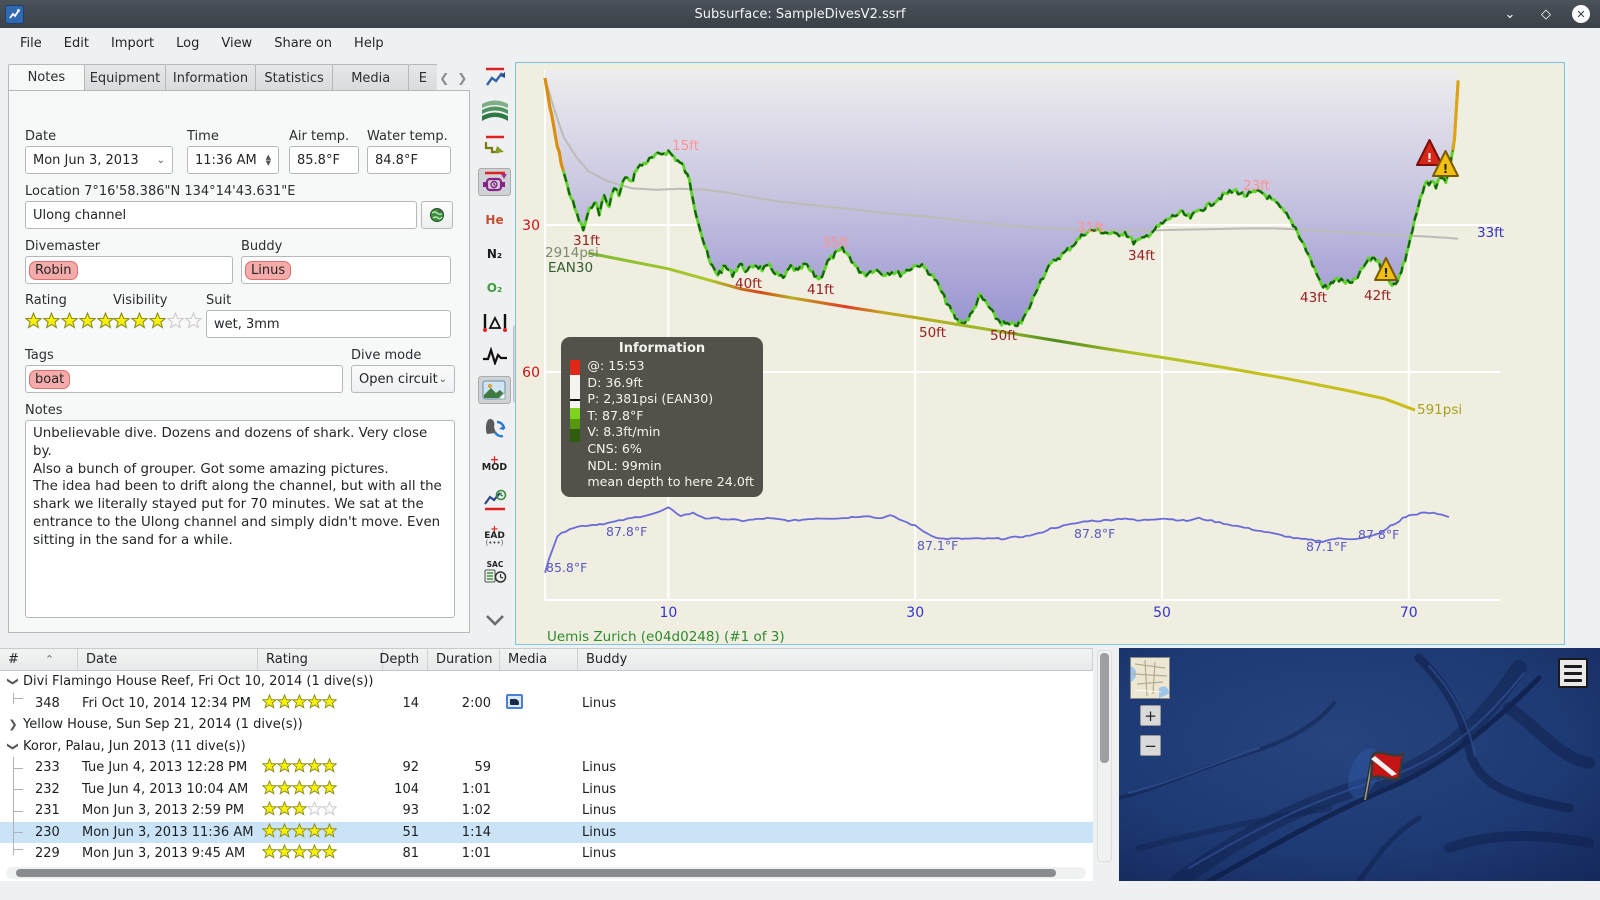 The width and height of the screenshot is (1600, 900). I want to click on ead-button: + EAD (•••), so click(494, 536).